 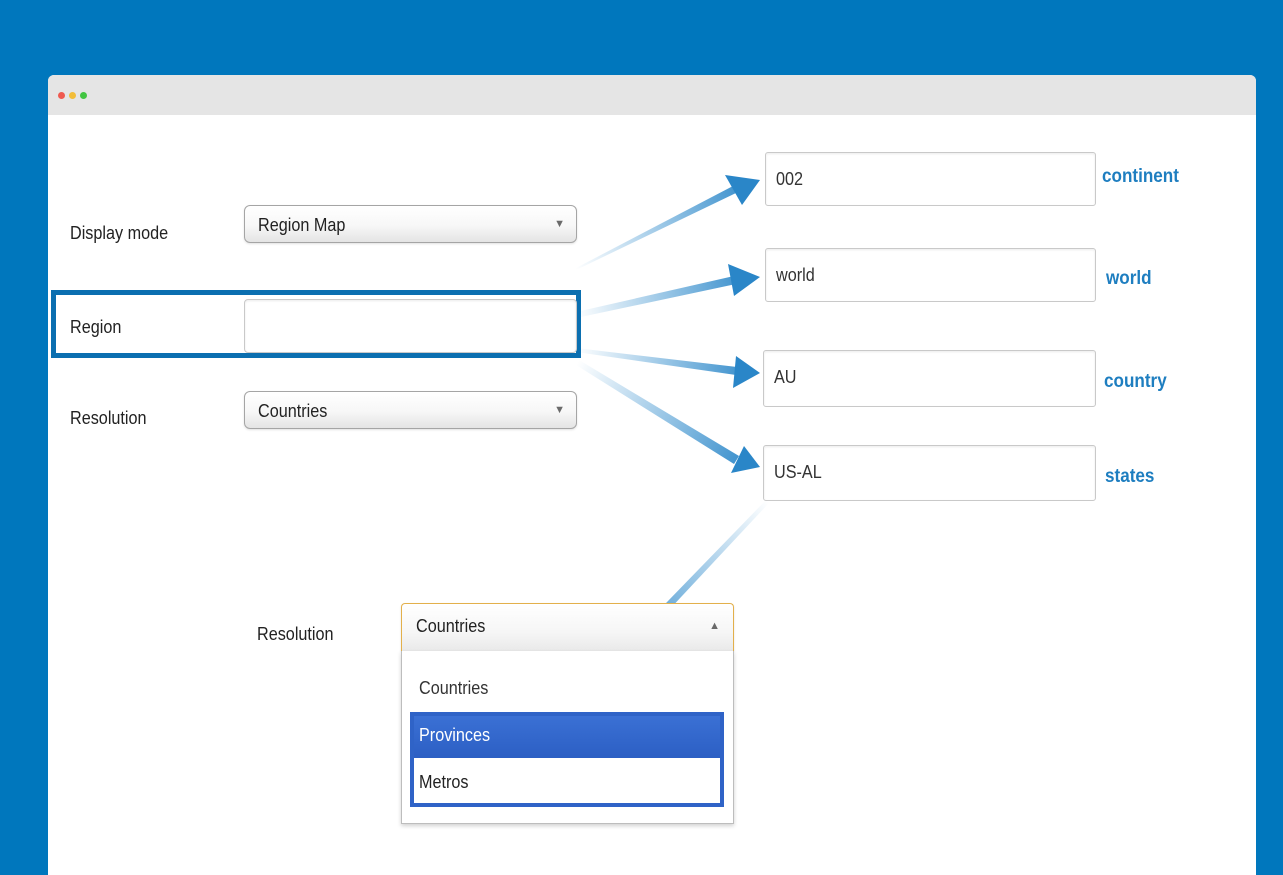 I want to click on resolution-label: Resolution, so click(x=108, y=418).